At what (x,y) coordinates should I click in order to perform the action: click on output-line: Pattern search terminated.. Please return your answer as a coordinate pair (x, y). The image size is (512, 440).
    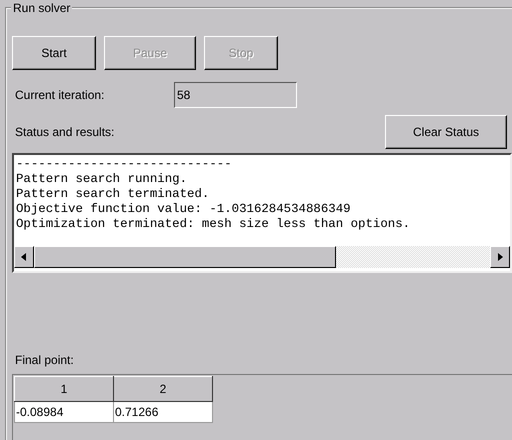
    Looking at the image, I should click on (113, 194).